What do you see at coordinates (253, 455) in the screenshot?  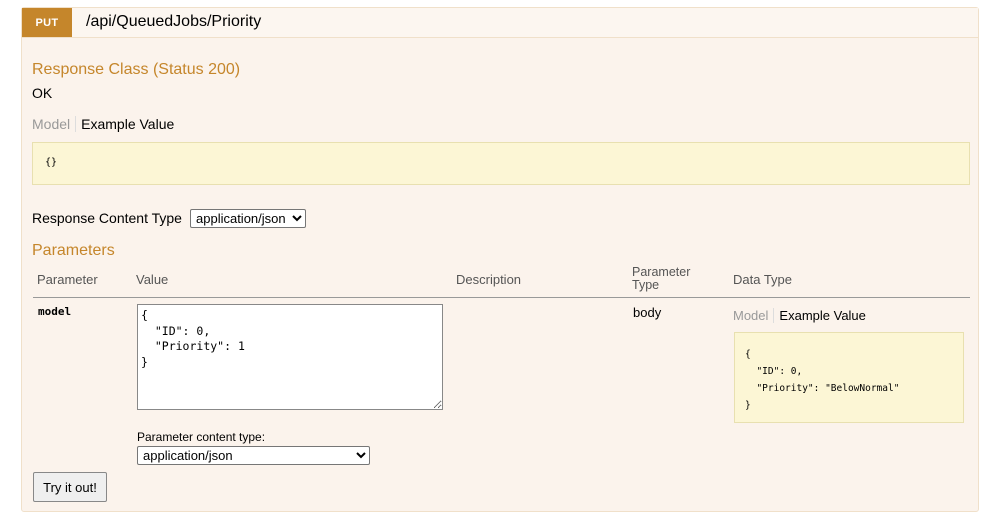 I see `parameter-content-type-select: application/json` at bounding box center [253, 455].